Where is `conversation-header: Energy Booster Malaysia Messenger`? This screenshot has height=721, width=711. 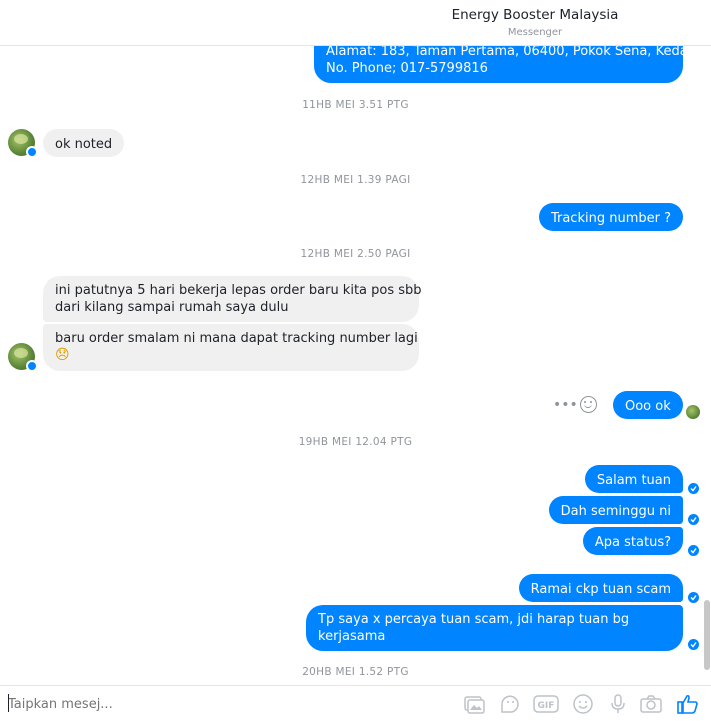 conversation-header: Energy Booster Malaysia Messenger is located at coordinates (355, 23).